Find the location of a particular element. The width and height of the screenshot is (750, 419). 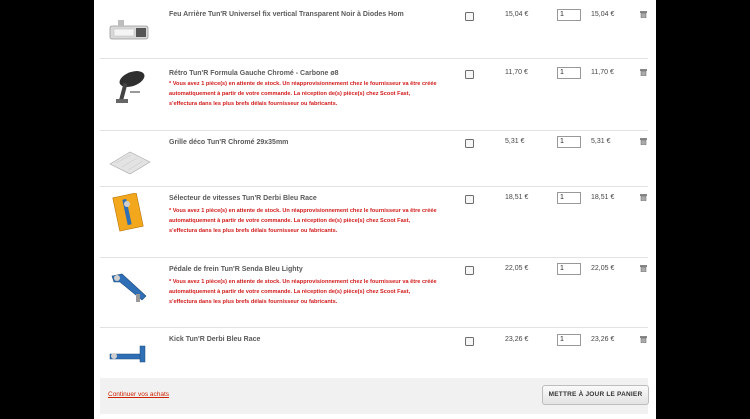

mirror-image is located at coordinates (130, 87).